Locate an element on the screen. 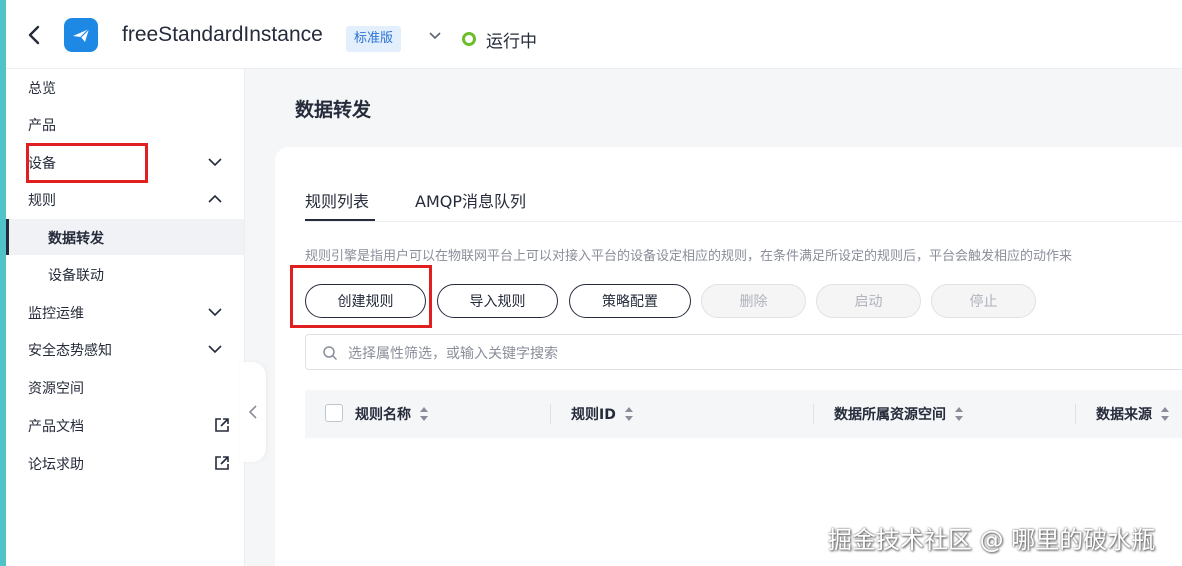 This screenshot has height=566, width=1182. sidebar-item-label: 资源空间 is located at coordinates (56, 389).